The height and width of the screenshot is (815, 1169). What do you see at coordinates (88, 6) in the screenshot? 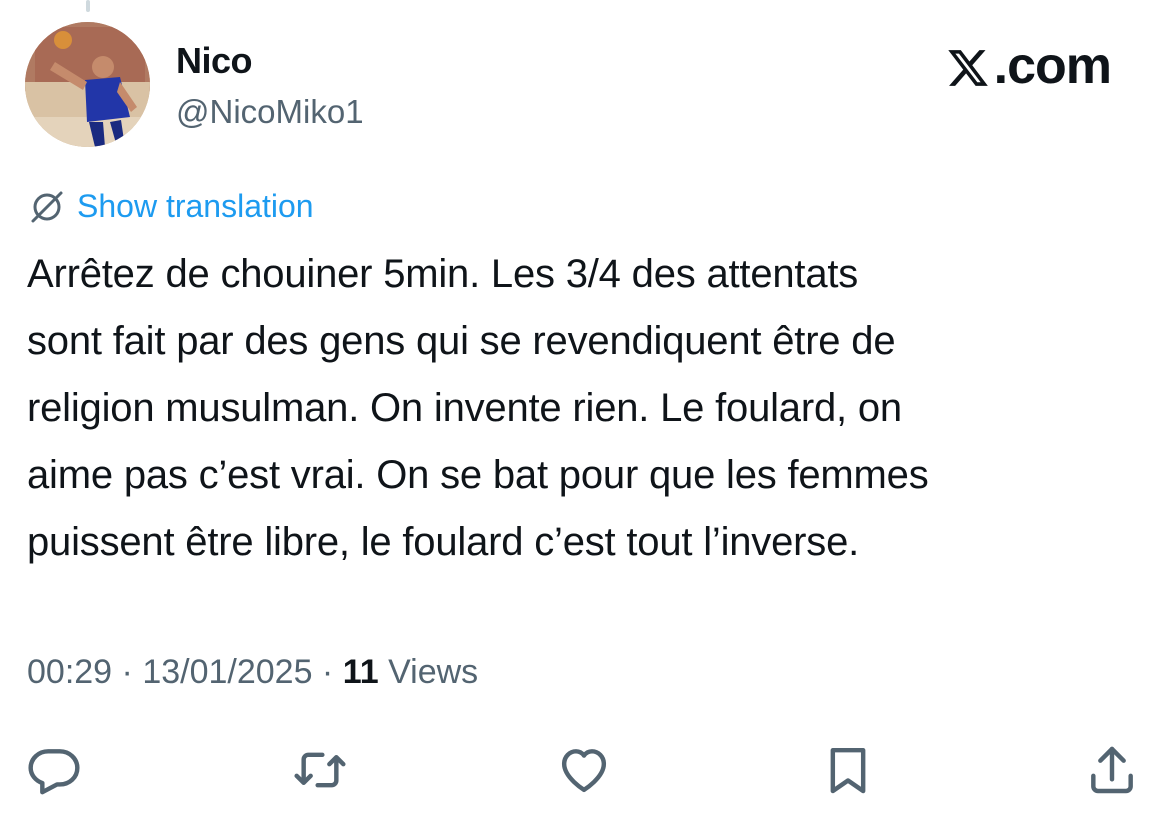
I see `thread-connector-line` at bounding box center [88, 6].